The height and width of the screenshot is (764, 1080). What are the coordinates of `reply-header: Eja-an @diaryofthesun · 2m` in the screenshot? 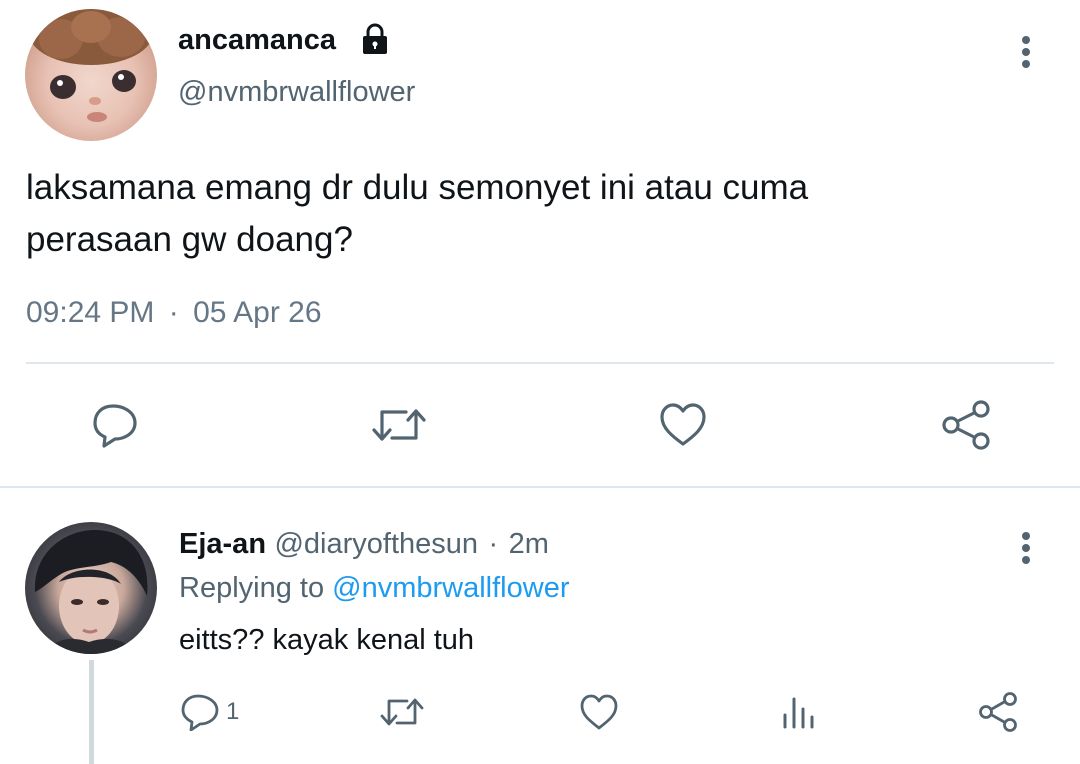 It's located at (364, 544).